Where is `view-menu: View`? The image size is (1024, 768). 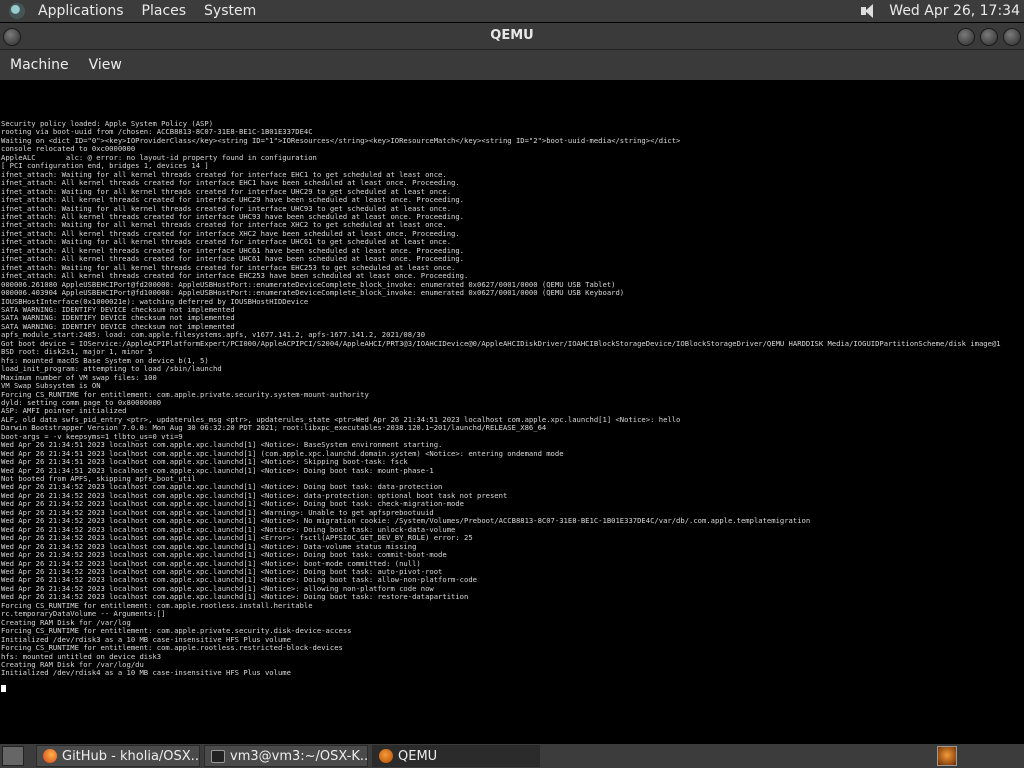
view-menu: View is located at coordinates (105, 65).